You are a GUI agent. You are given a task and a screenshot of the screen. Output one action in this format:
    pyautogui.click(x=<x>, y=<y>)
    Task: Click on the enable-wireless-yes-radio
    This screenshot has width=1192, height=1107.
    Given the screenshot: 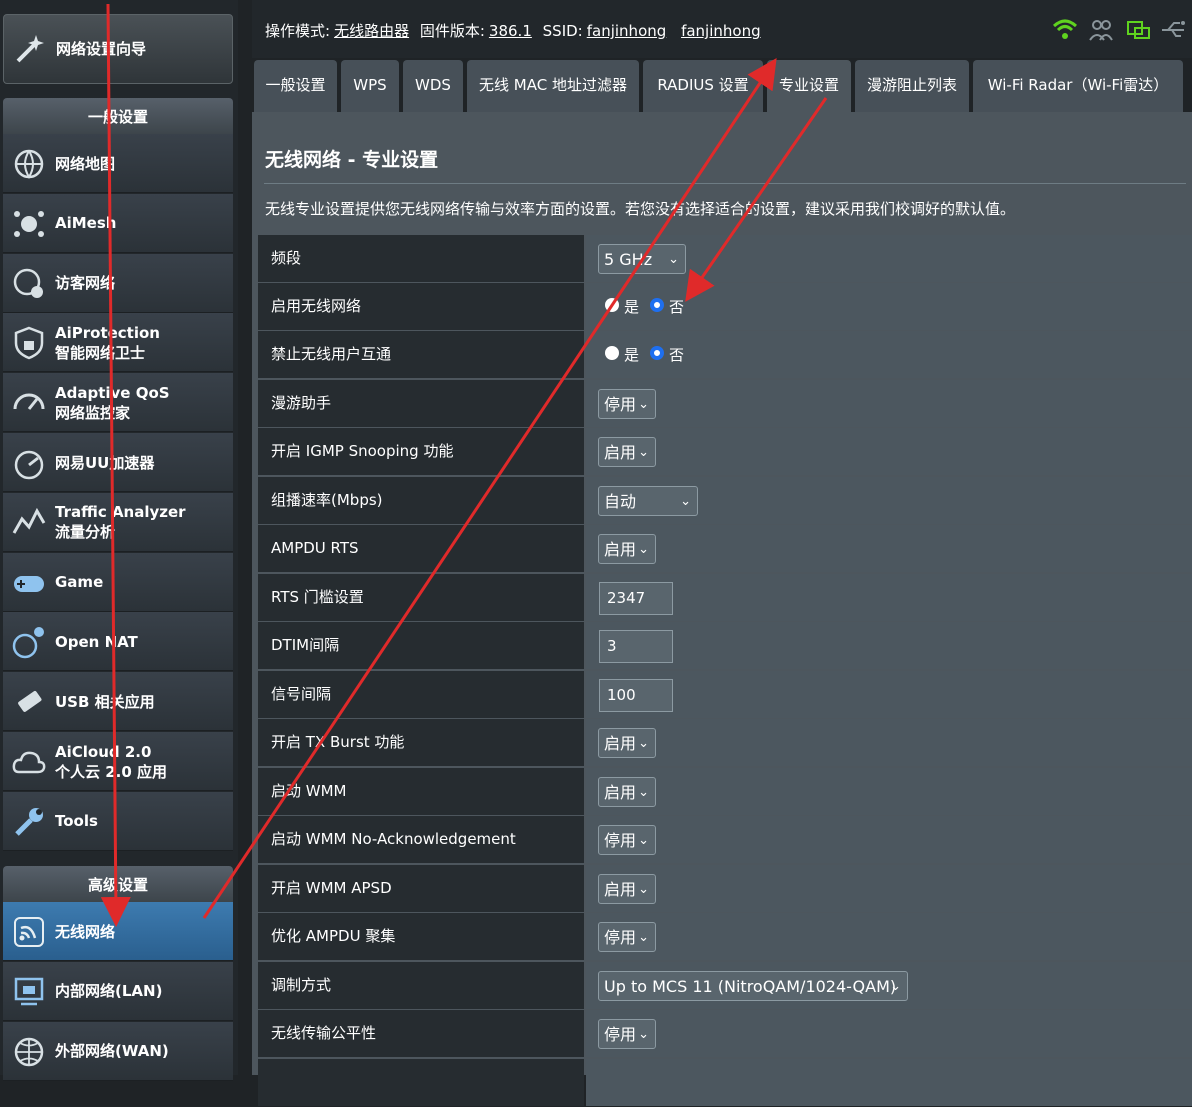 What is the action you would take?
    pyautogui.click(x=612, y=305)
    